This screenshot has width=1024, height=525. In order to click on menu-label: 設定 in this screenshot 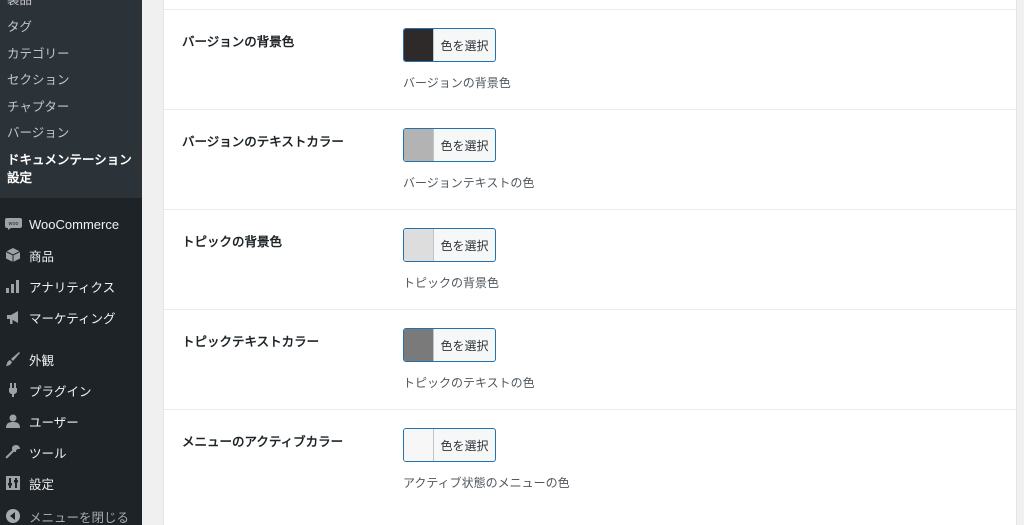, I will do `click(42, 484)`.